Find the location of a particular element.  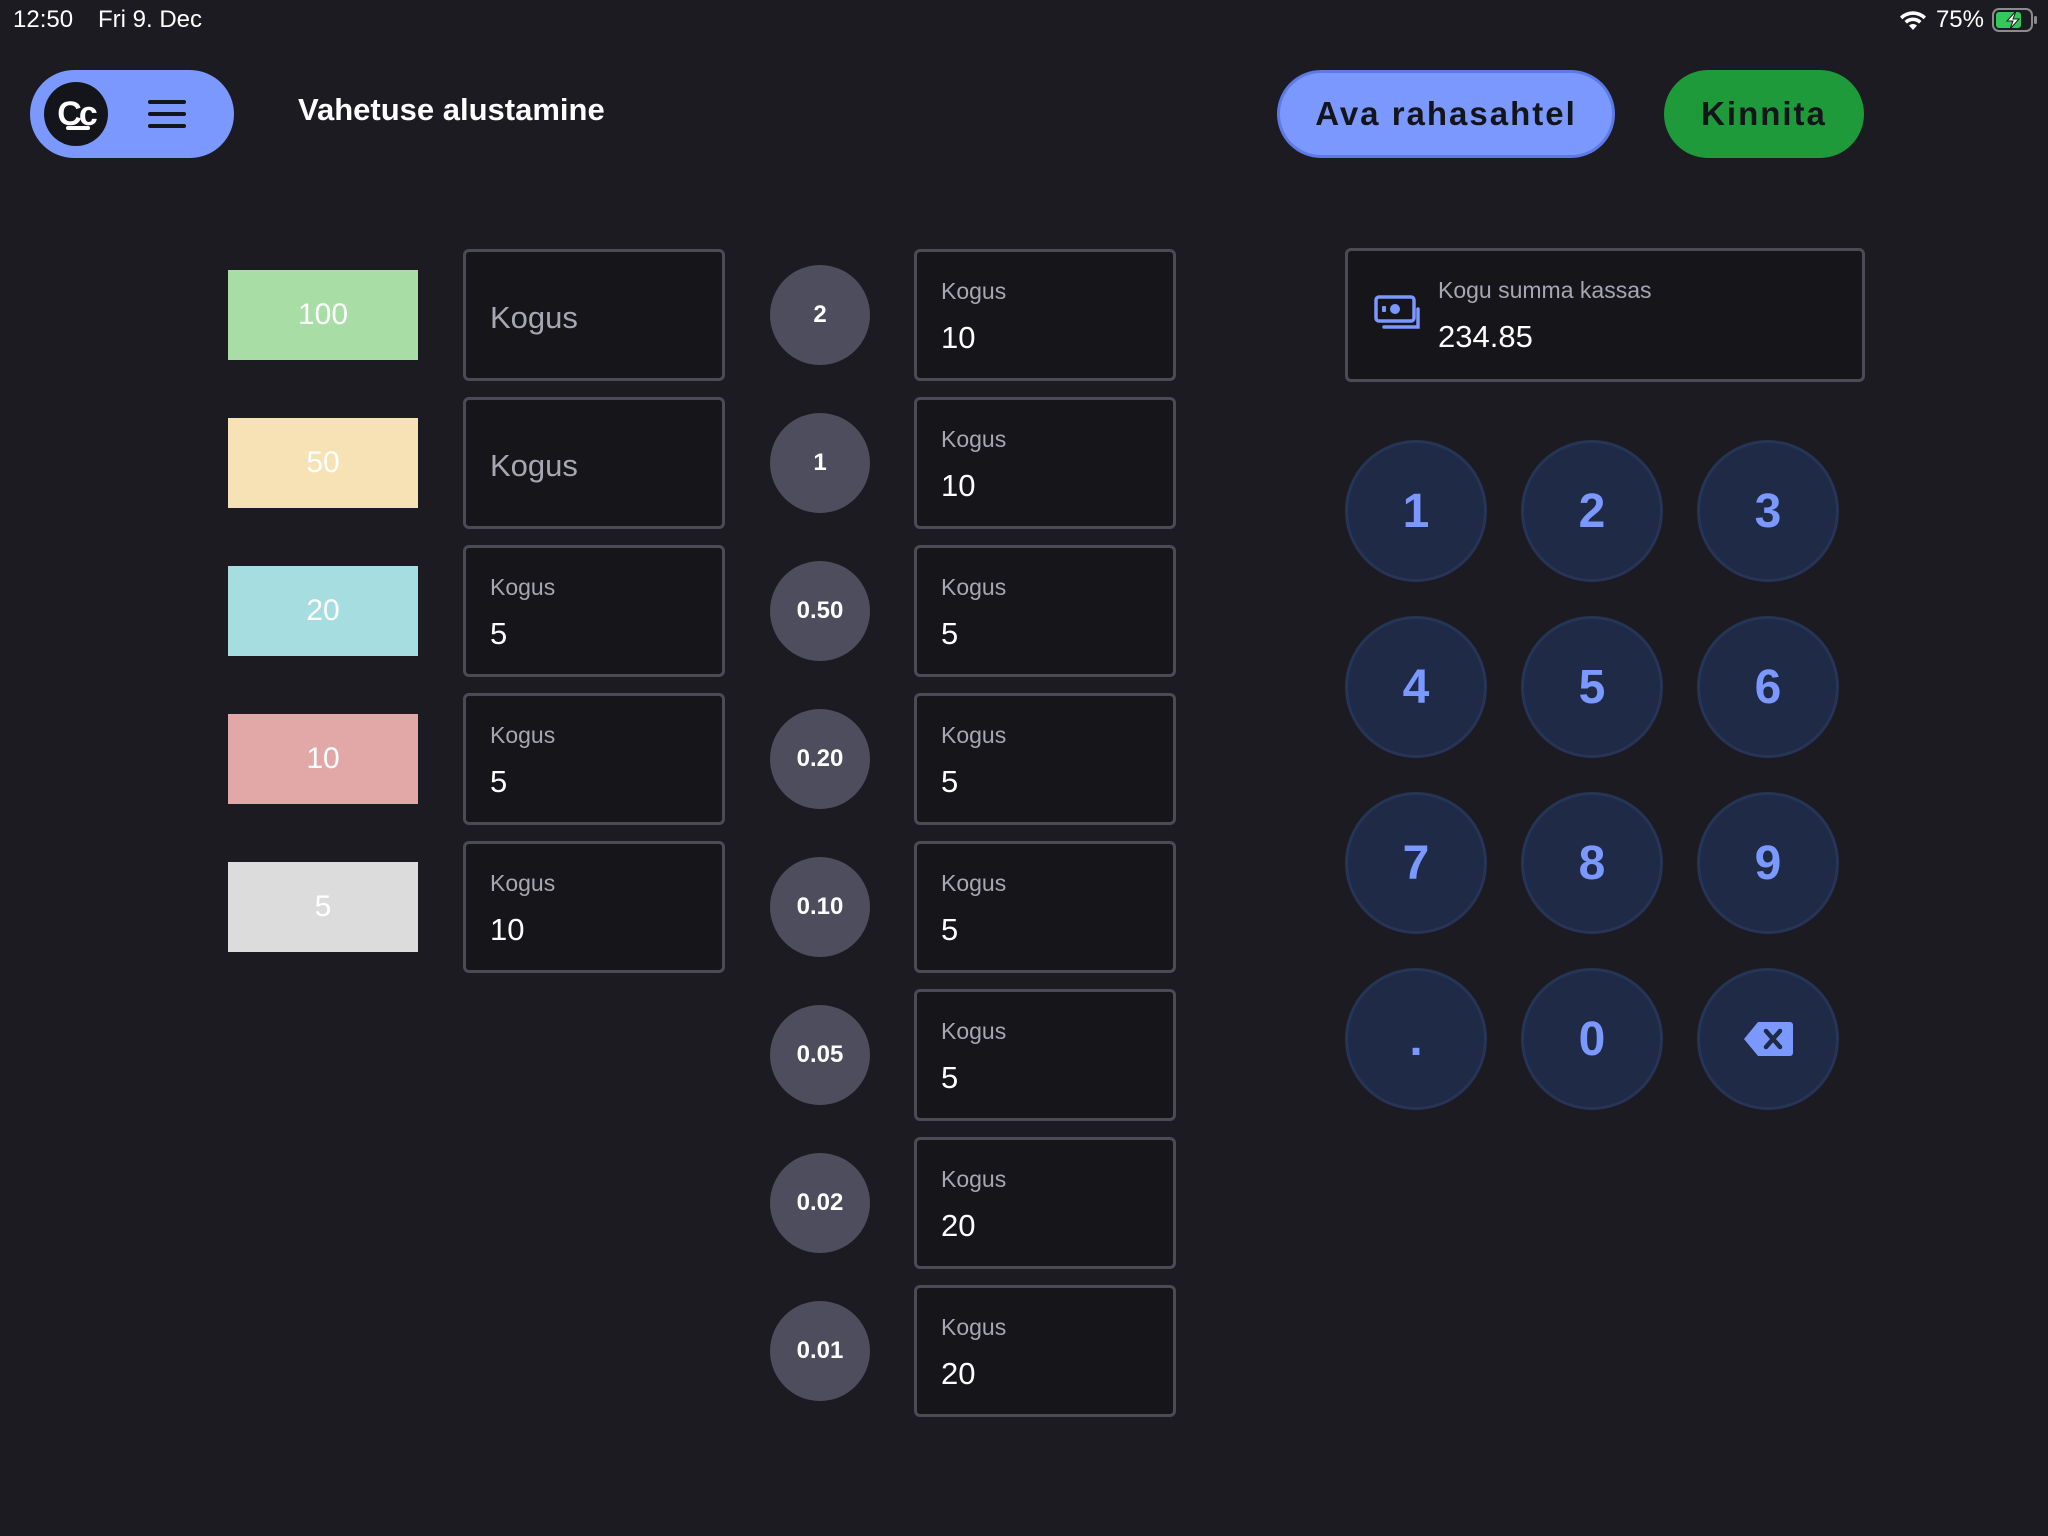

keypad-9: 9 is located at coordinates (1768, 863).